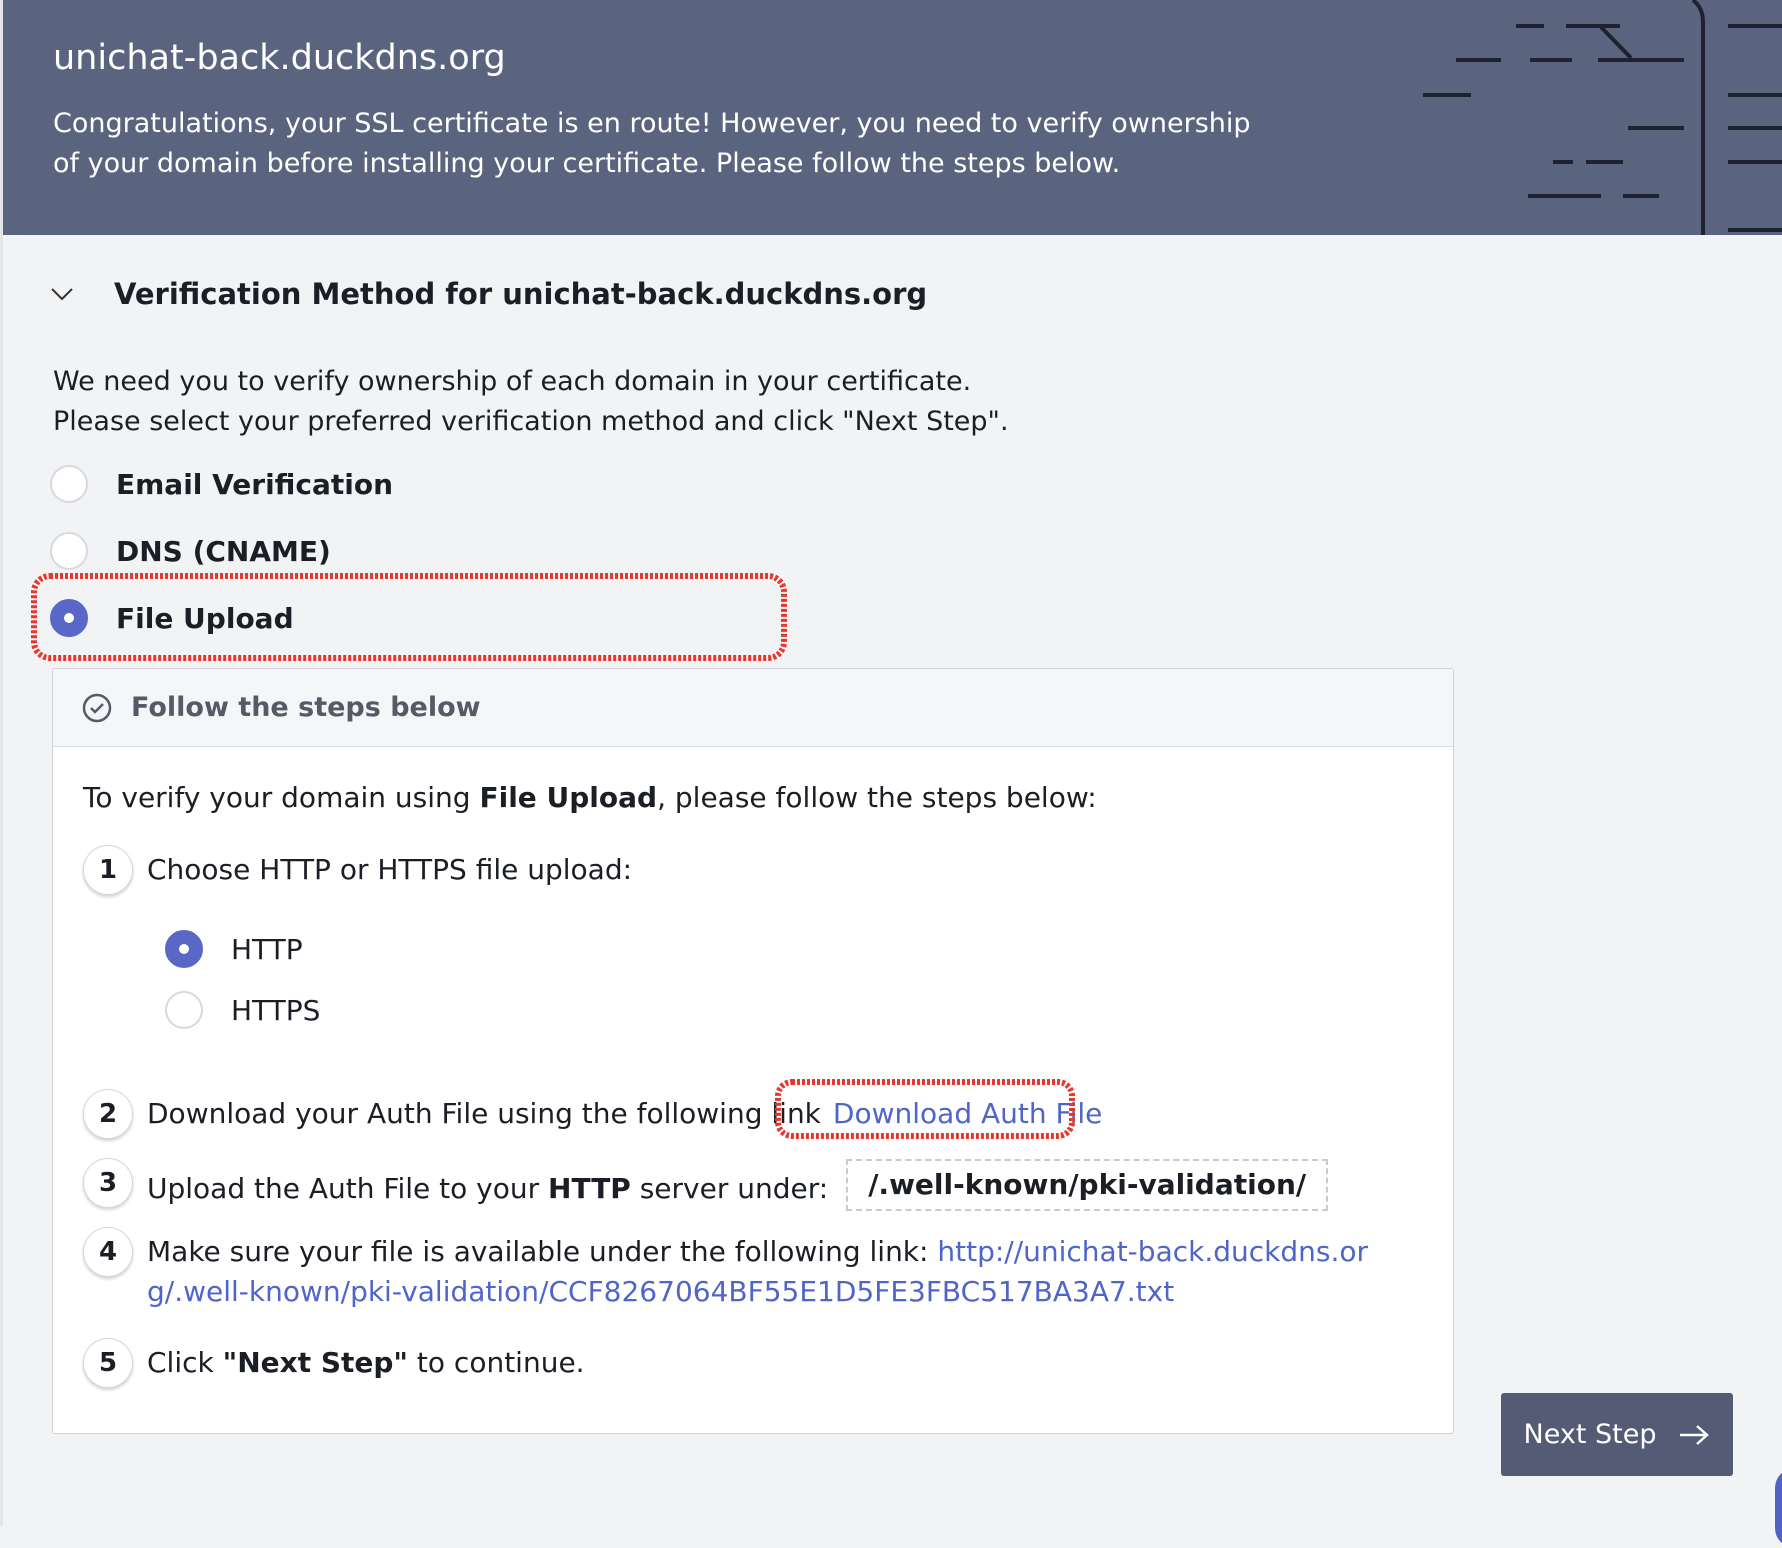 This screenshot has height=1548, width=1782. What do you see at coordinates (1087, 1185) in the screenshot?
I see `upload-path-box: /.well-known/pki-validation/` at bounding box center [1087, 1185].